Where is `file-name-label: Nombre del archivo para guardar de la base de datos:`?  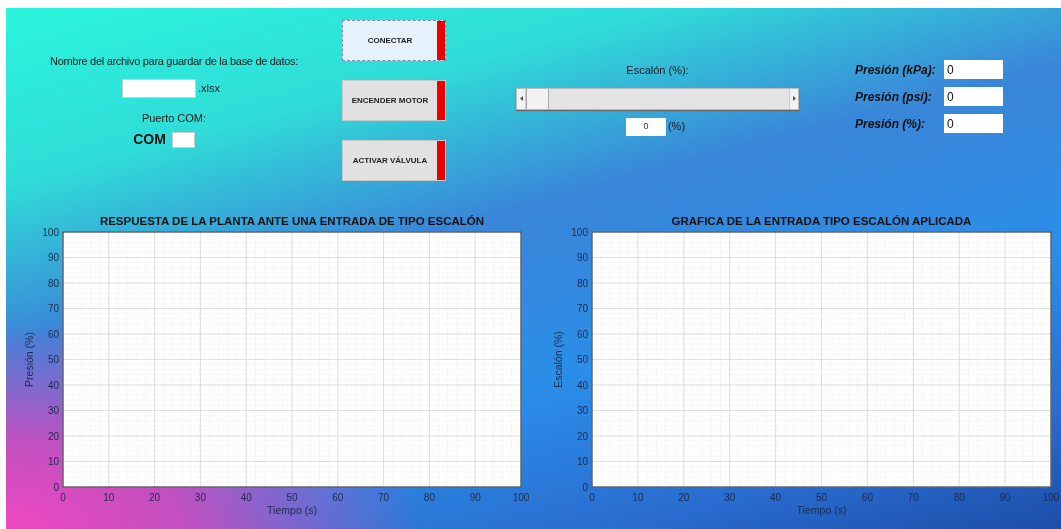
file-name-label: Nombre del archivo para guardar de la base de datos: is located at coordinates (174, 61).